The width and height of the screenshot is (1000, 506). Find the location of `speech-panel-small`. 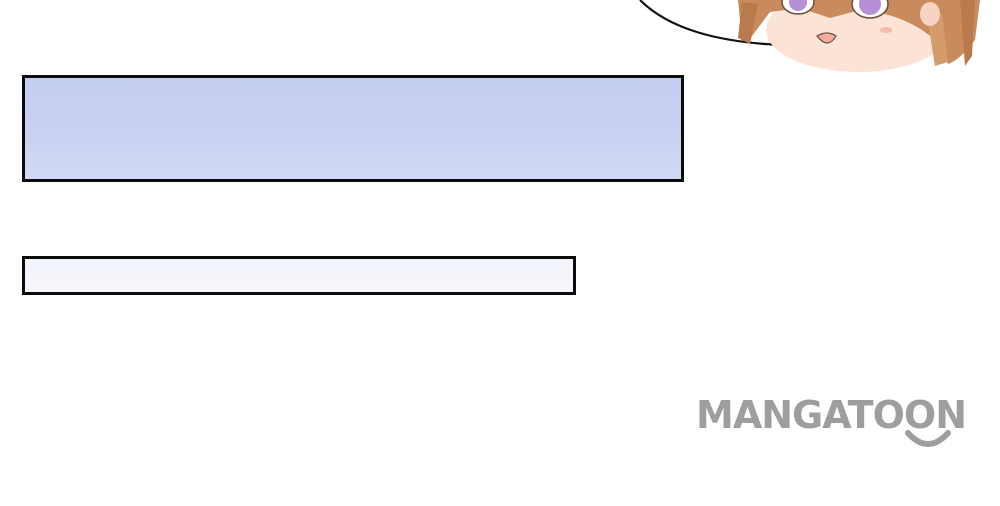

speech-panel-small is located at coordinates (299, 275).